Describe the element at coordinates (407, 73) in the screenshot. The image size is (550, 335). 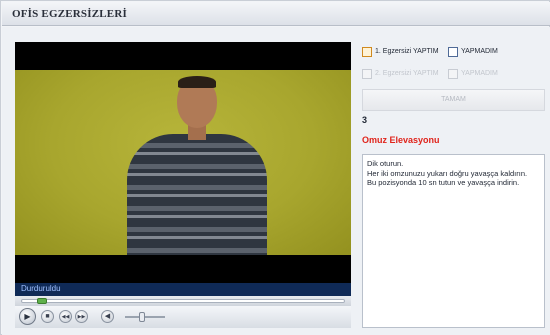
I see `exercise2-done-label: 2. Egzersizi YAPTIM` at that location.